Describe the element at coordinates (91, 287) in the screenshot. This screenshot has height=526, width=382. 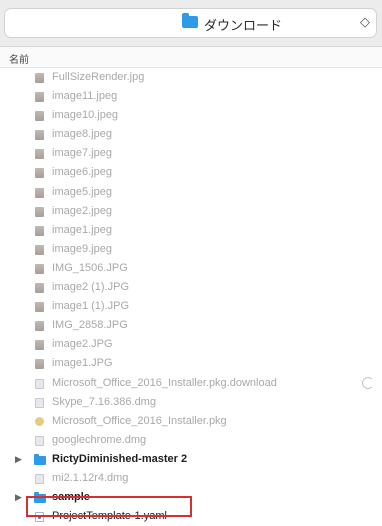
I see `file-name: image2 (1).JPG` at that location.